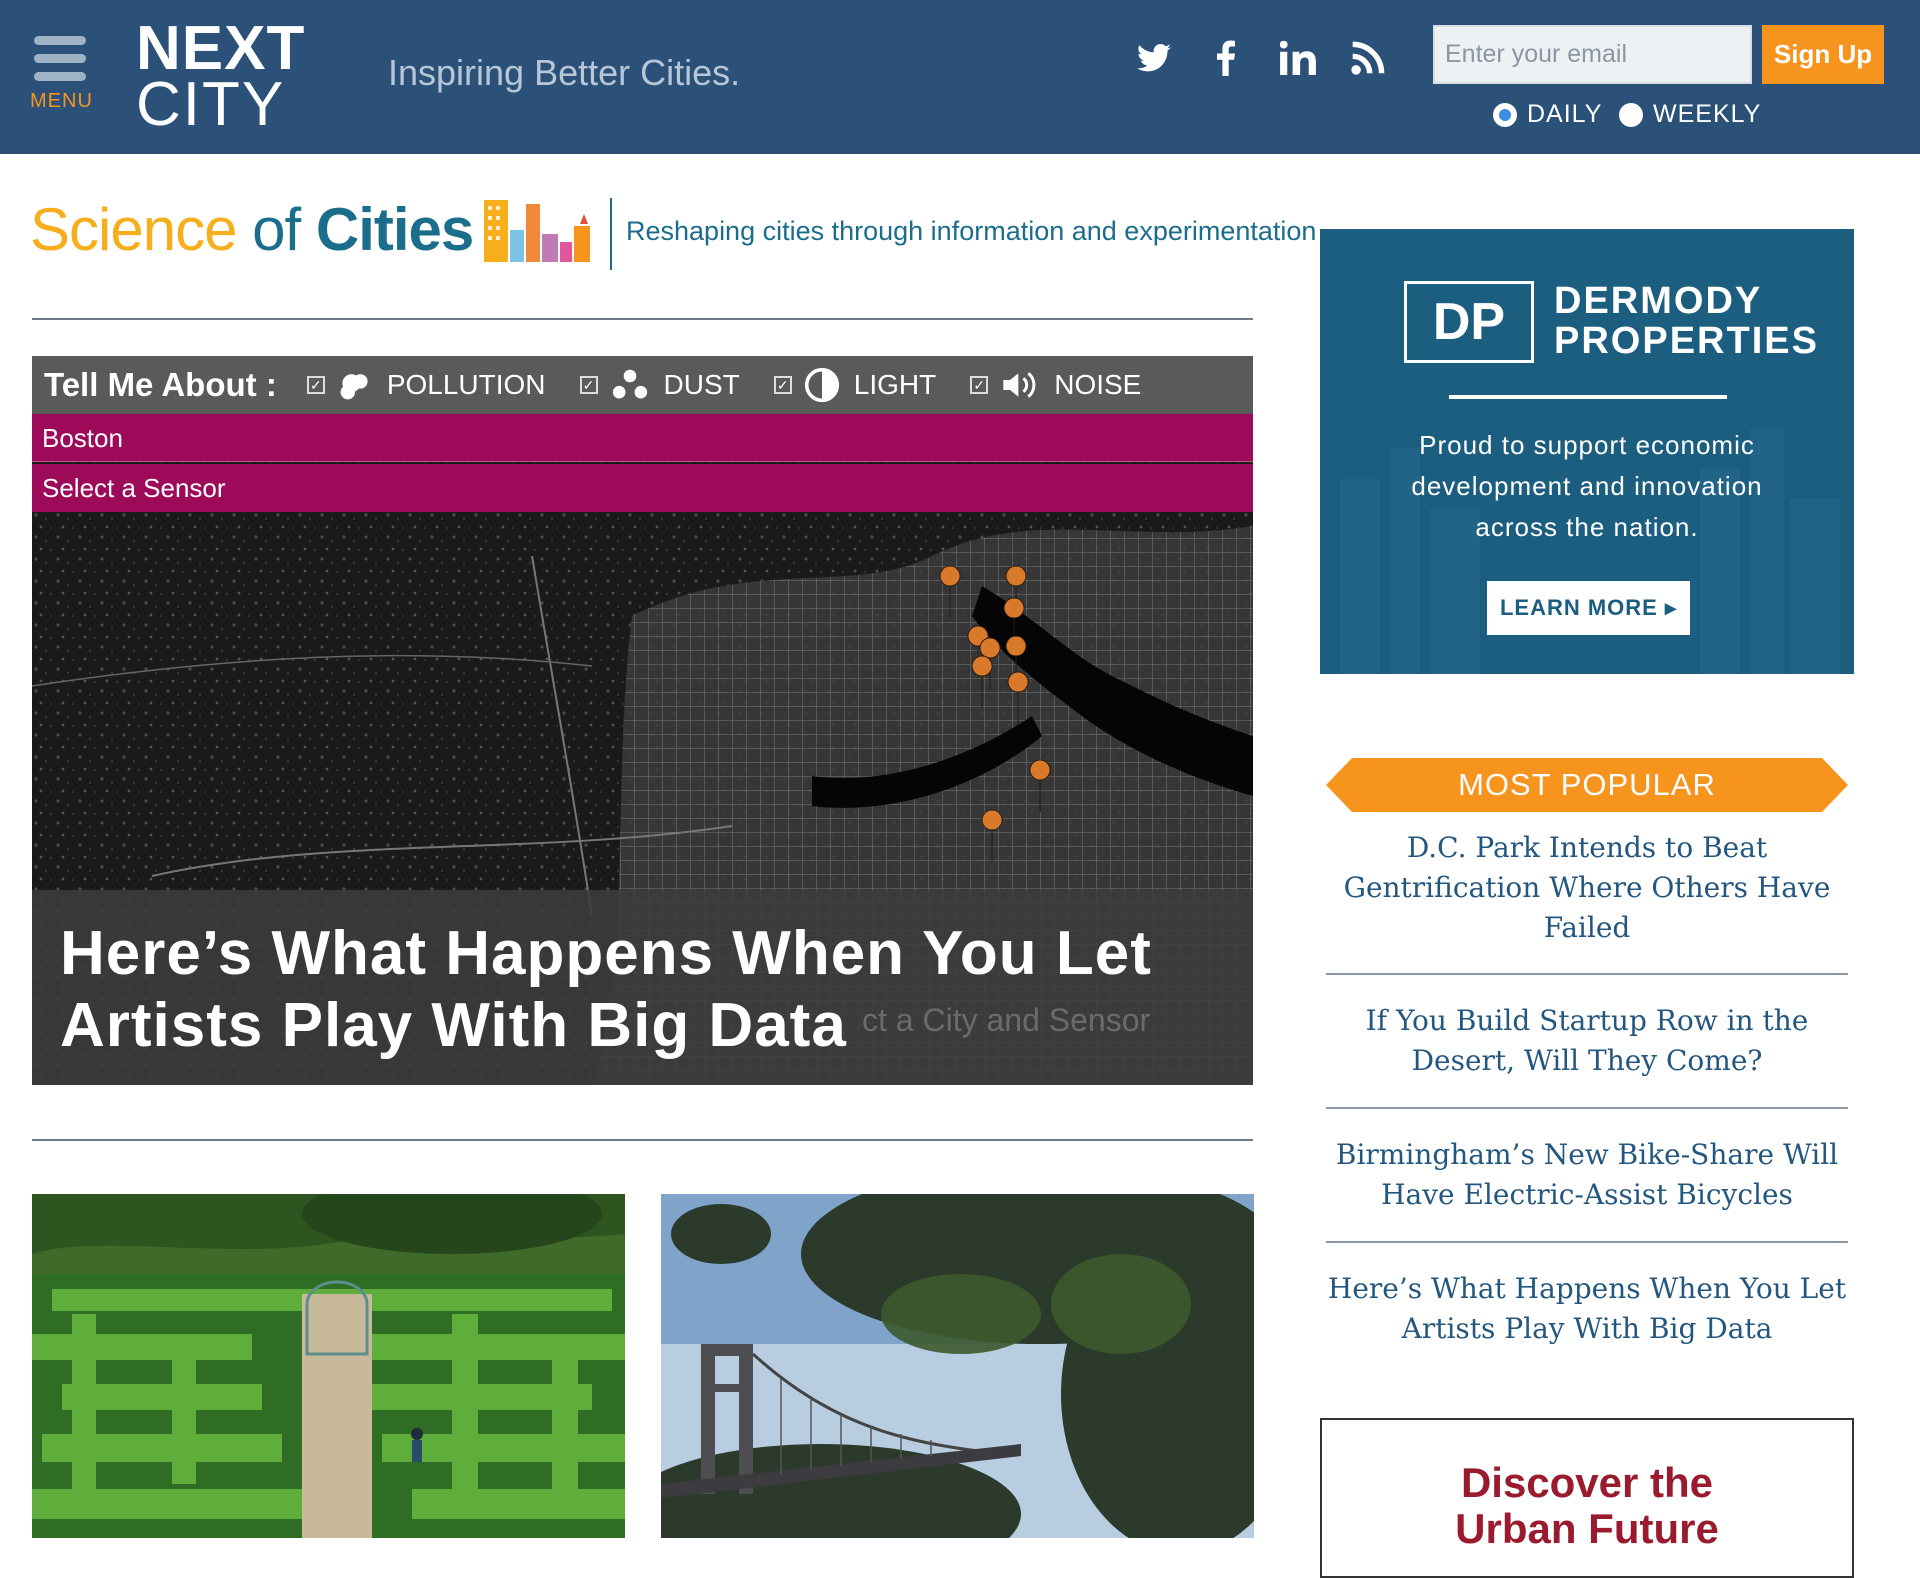 Image resolution: width=1920 pixels, height=1578 pixels. Describe the element at coordinates (1587, 445) in the screenshot. I see `ad-copy-line1: Proud to support economic` at that location.